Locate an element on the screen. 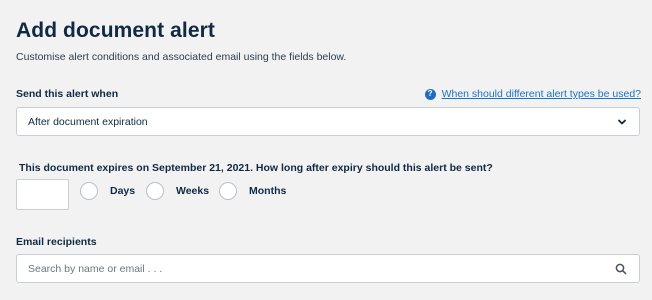 The height and width of the screenshot is (300, 652). search-icon is located at coordinates (621, 269).